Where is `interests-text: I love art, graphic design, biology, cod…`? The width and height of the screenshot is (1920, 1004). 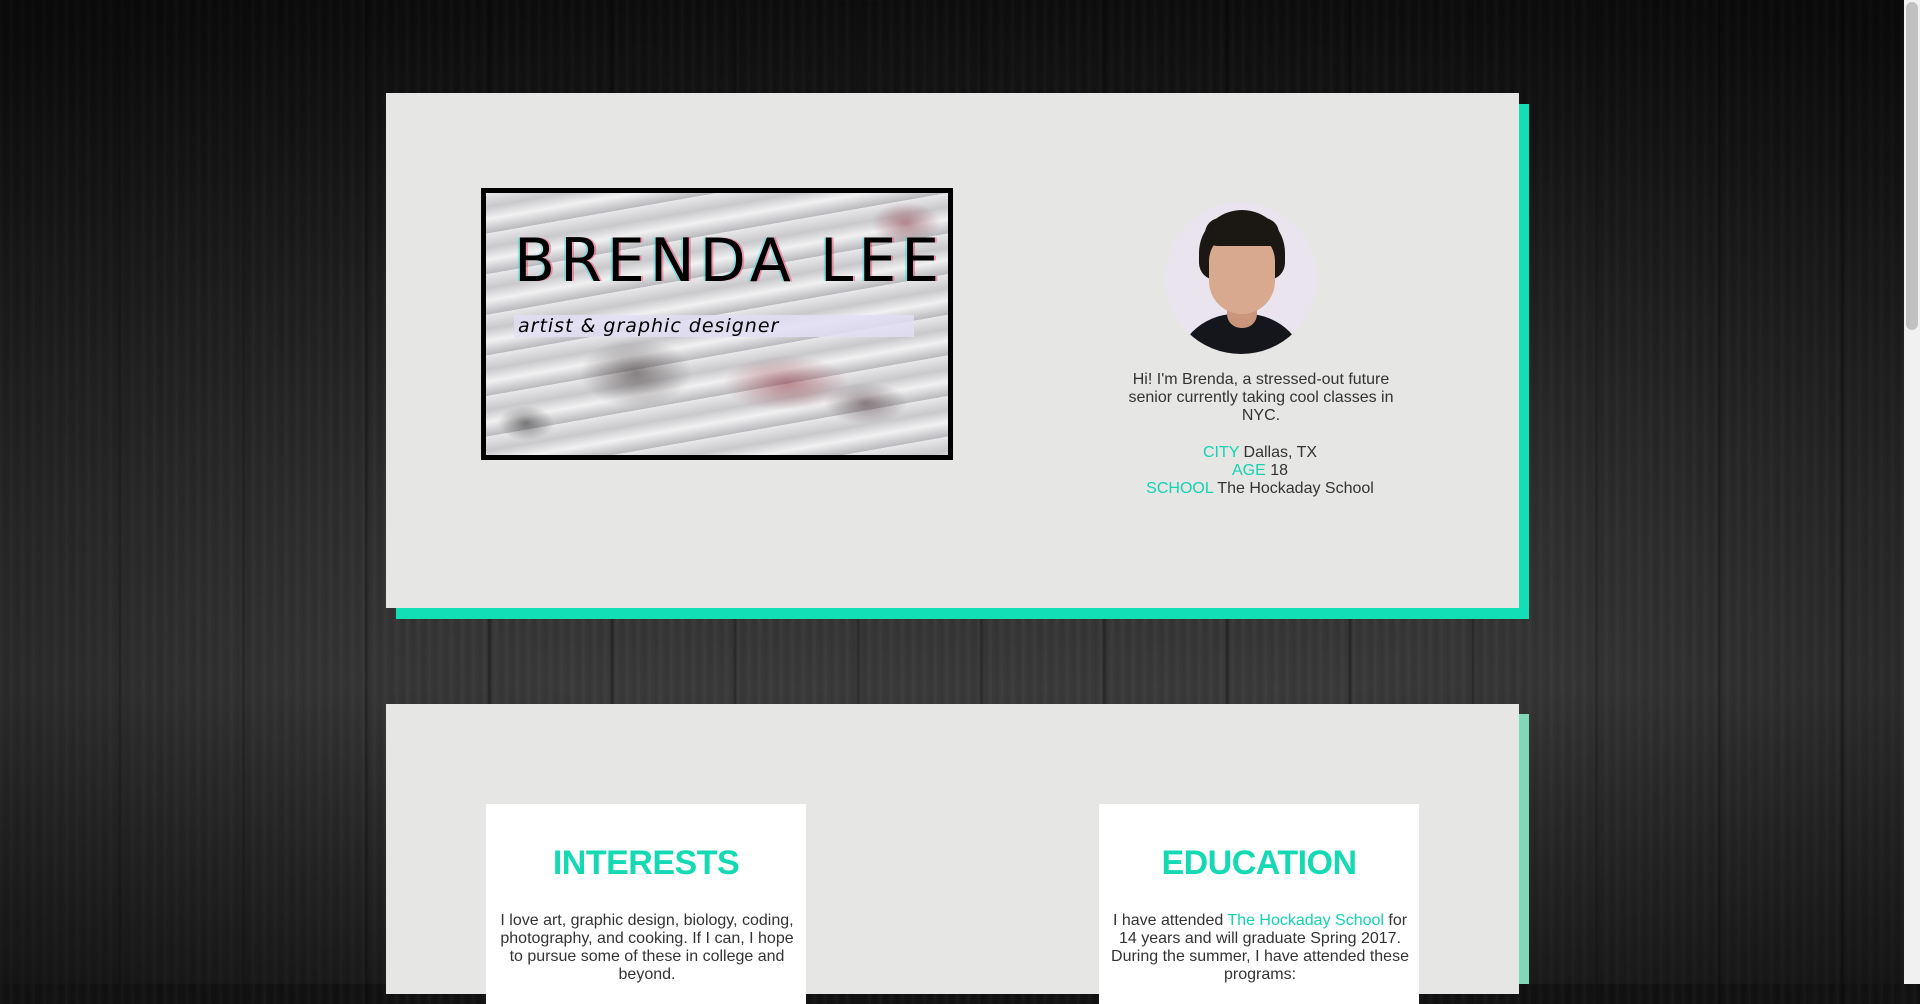 interests-text: I love art, graphic design, biology, cod… is located at coordinates (647, 947).